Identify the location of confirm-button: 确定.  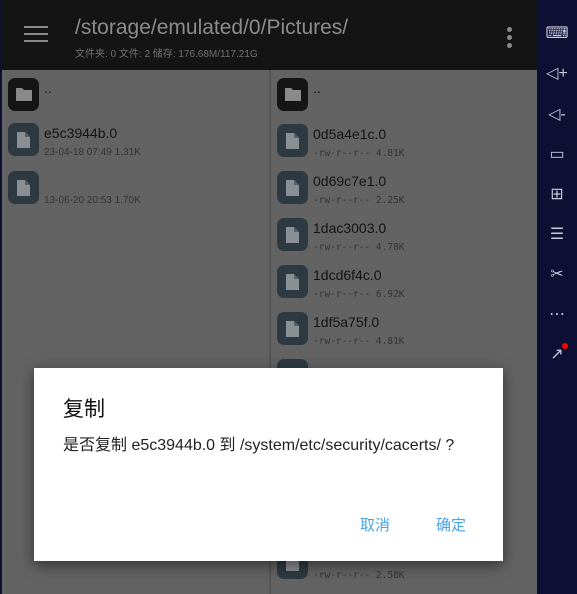
(451, 524).